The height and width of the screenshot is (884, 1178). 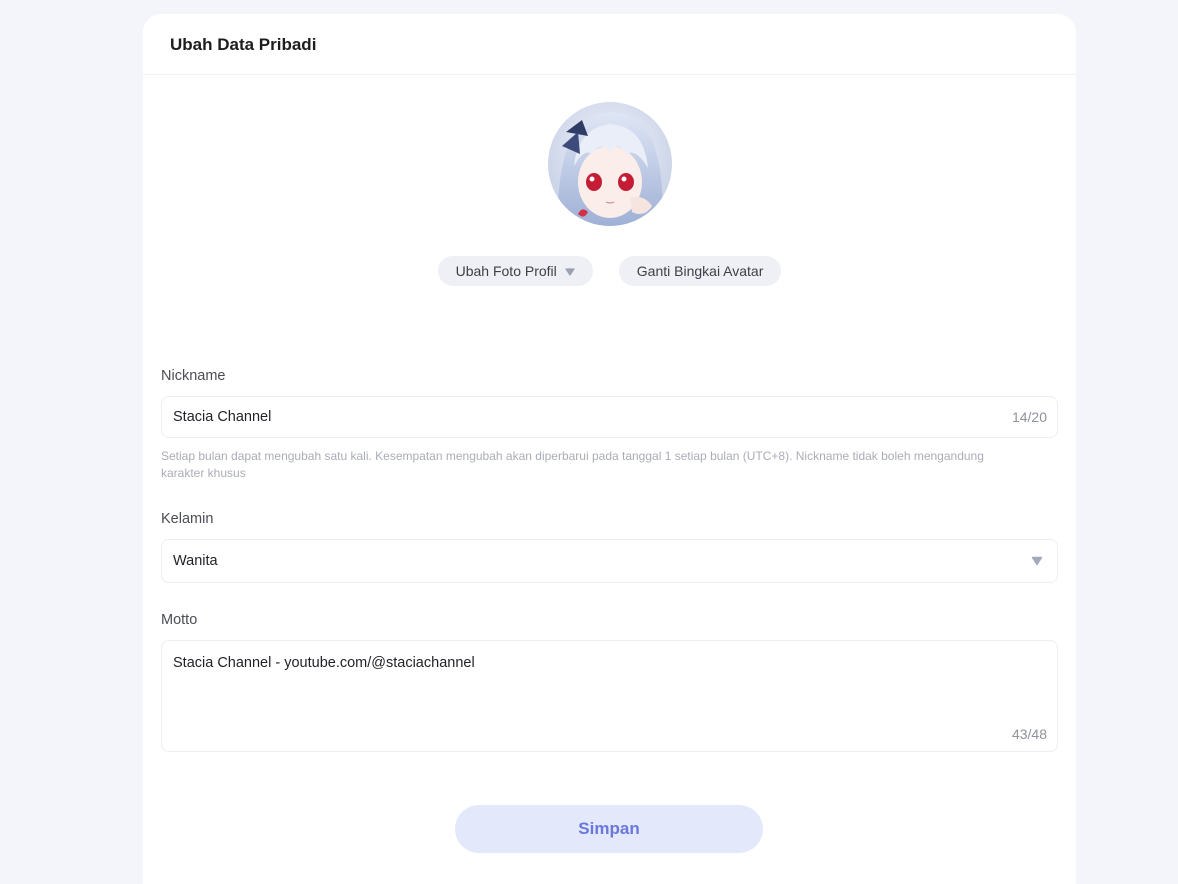 I want to click on card-header: Ubah Data Pribadi, so click(x=609, y=44).